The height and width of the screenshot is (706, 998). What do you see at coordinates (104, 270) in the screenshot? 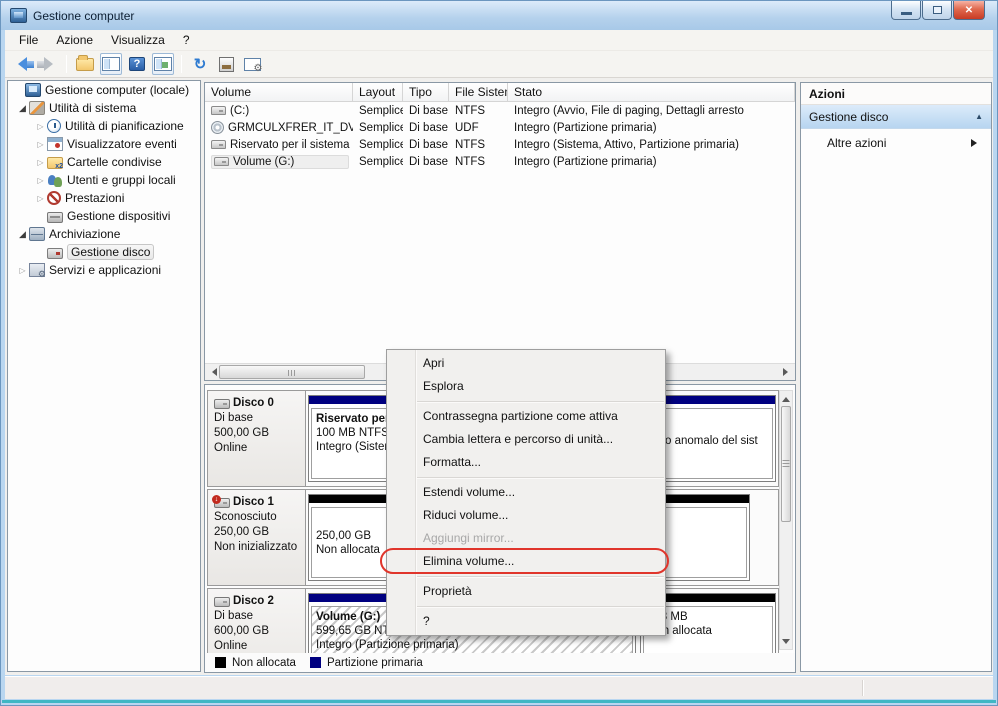
I see `tree-item-services-applications: ▷ Servizi e applicazioni` at bounding box center [104, 270].